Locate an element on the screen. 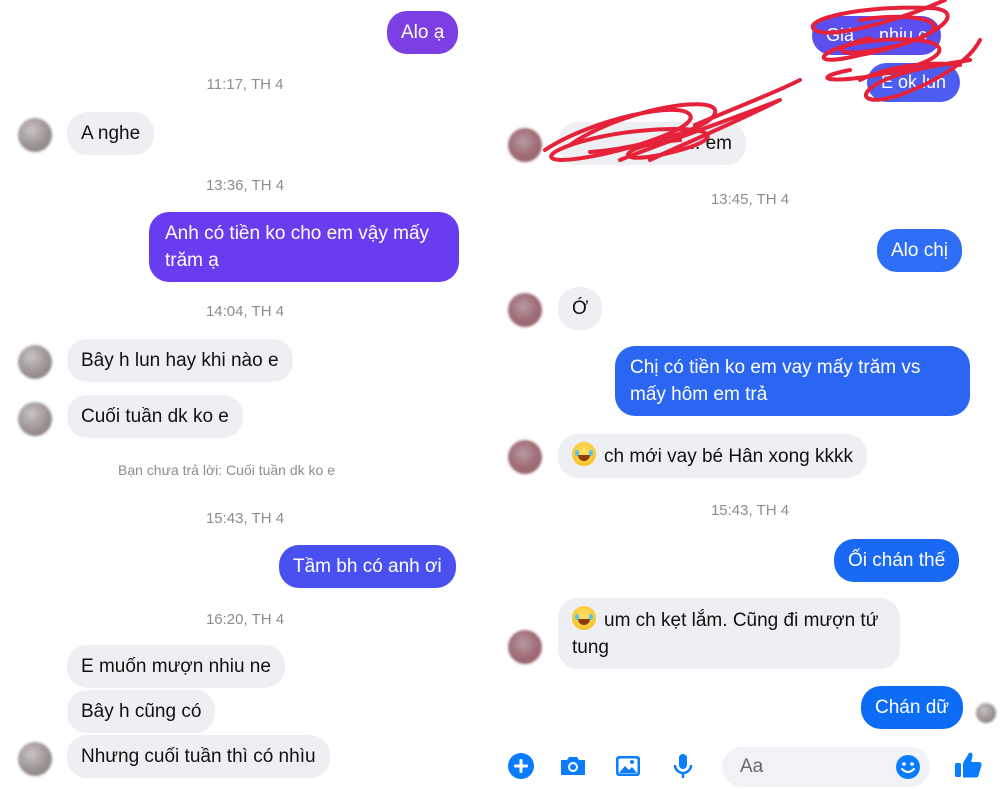 The height and width of the screenshot is (789, 1000). message-bubble-incoming: E muốn mượn nhiu ne is located at coordinates (176, 666).